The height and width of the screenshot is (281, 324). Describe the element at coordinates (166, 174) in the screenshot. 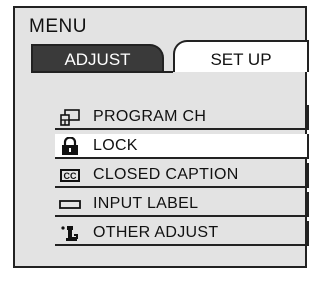

I see `menu-item-label: CLOSED CAPTION` at that location.